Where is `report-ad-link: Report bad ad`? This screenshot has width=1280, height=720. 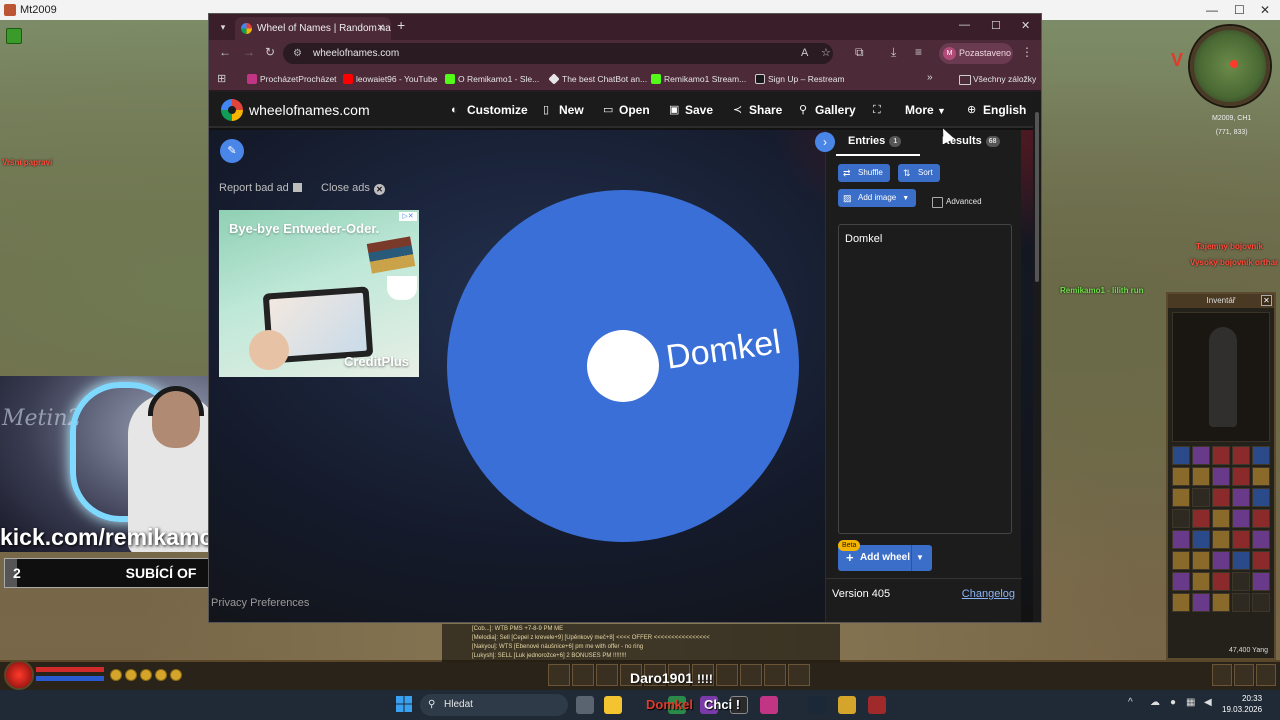 report-ad-link: Report bad ad is located at coordinates (260, 188).